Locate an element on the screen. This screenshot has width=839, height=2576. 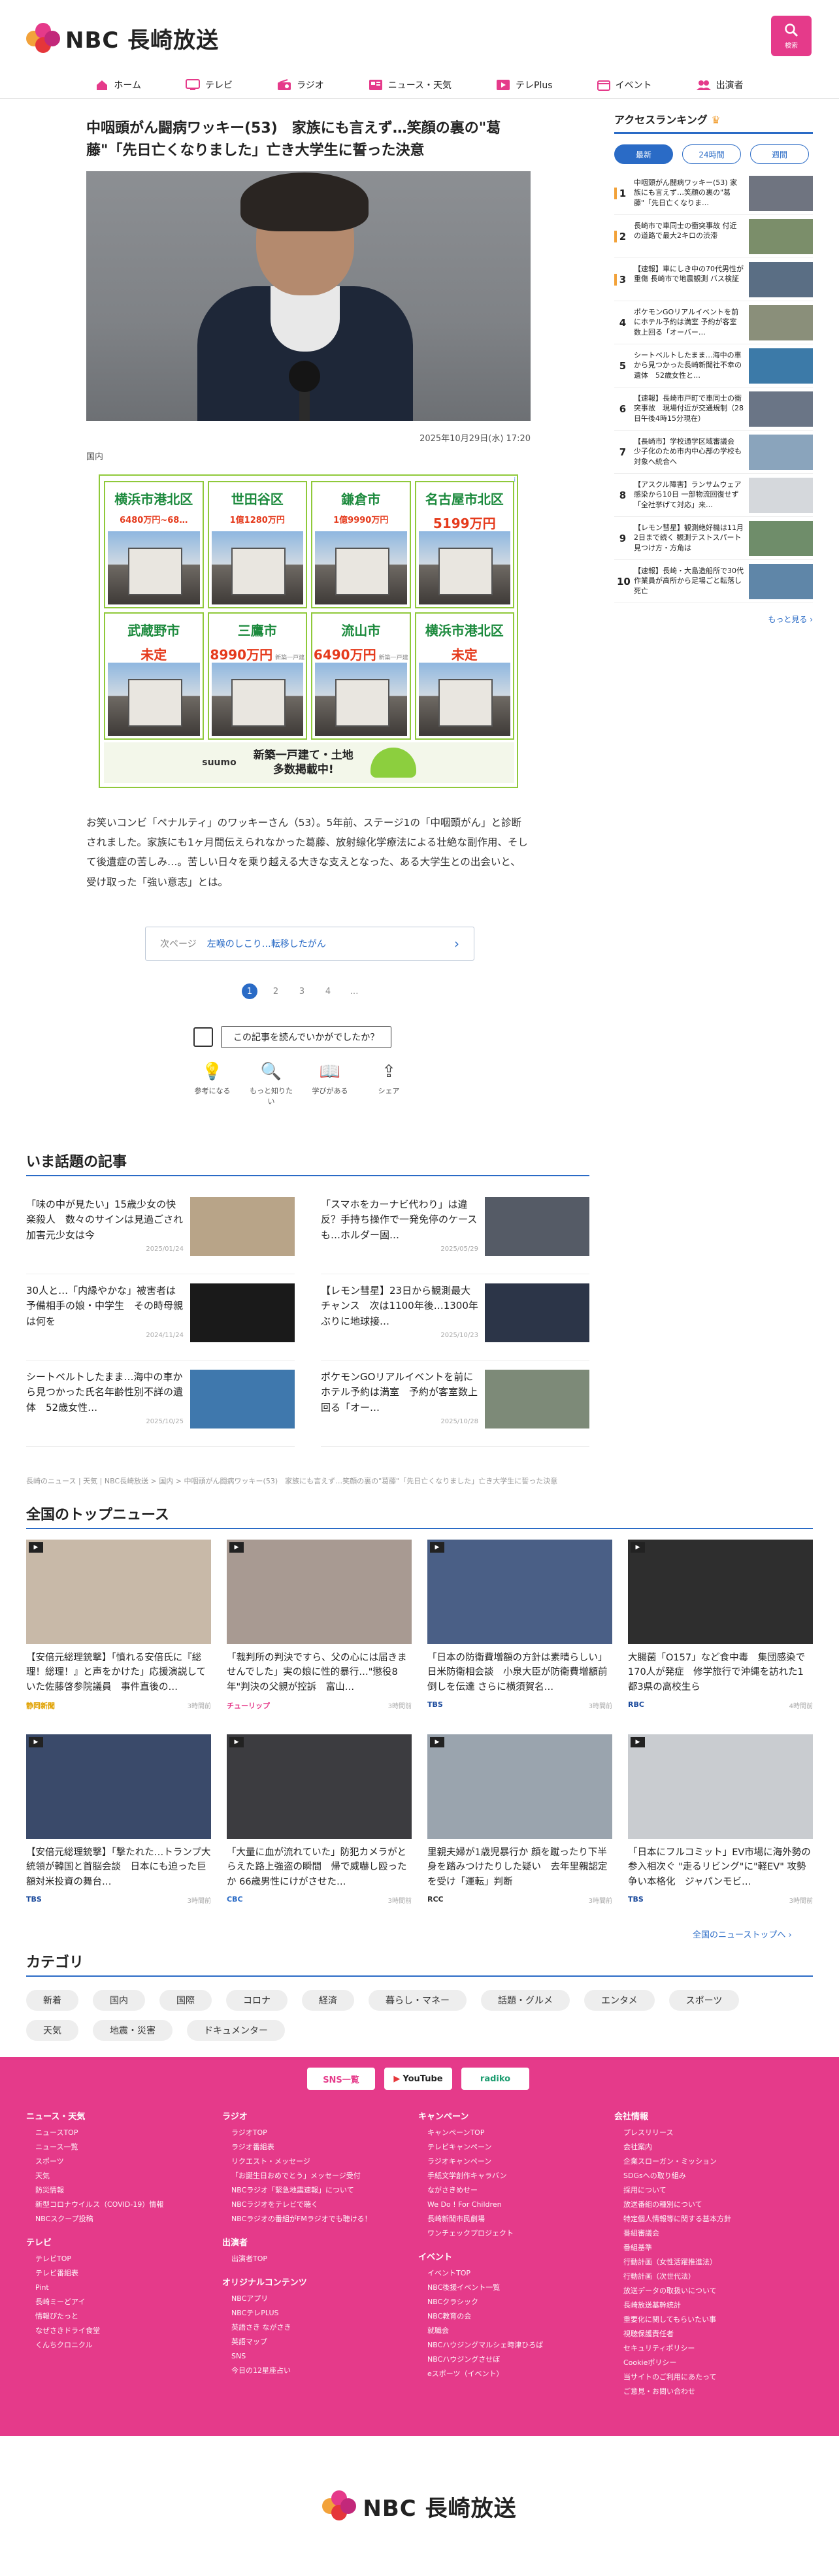
category-chip: コロナ is located at coordinates (257, 2000).